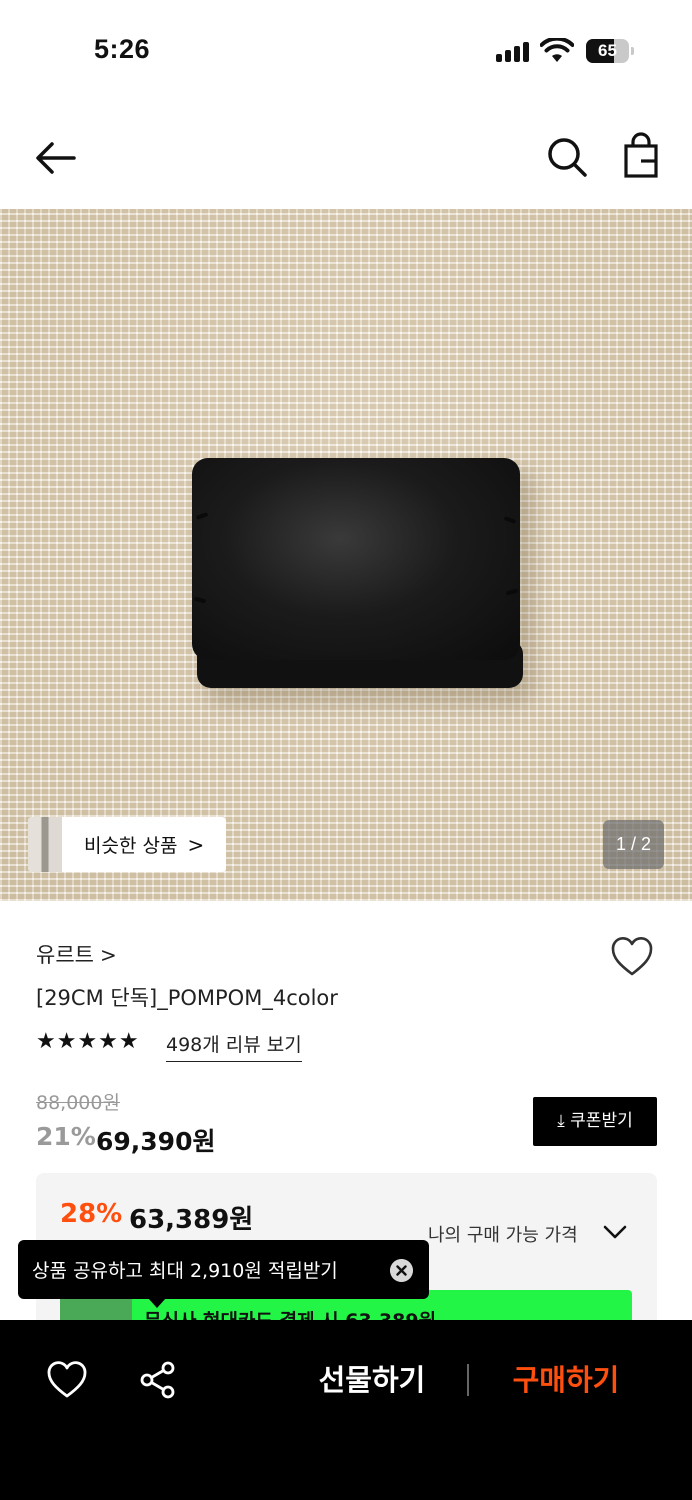 Image resolution: width=692 pixels, height=1500 pixels. I want to click on search-icon, so click(567, 157).